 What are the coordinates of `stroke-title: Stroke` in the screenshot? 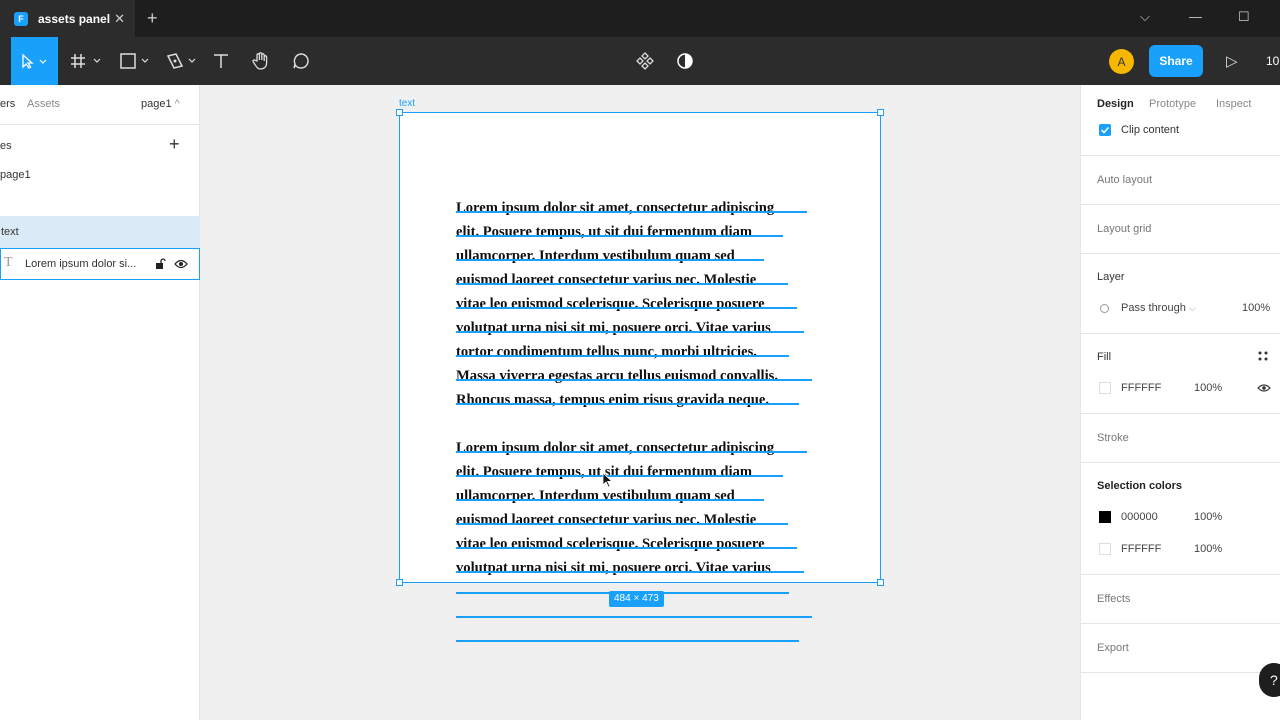 It's located at (1113, 438).